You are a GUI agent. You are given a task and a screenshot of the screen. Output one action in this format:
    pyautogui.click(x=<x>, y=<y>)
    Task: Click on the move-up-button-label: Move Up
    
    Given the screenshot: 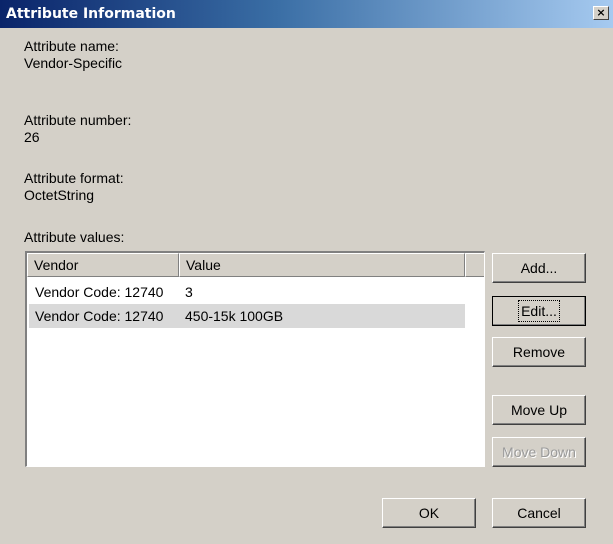 What is the action you would take?
    pyautogui.click(x=539, y=410)
    